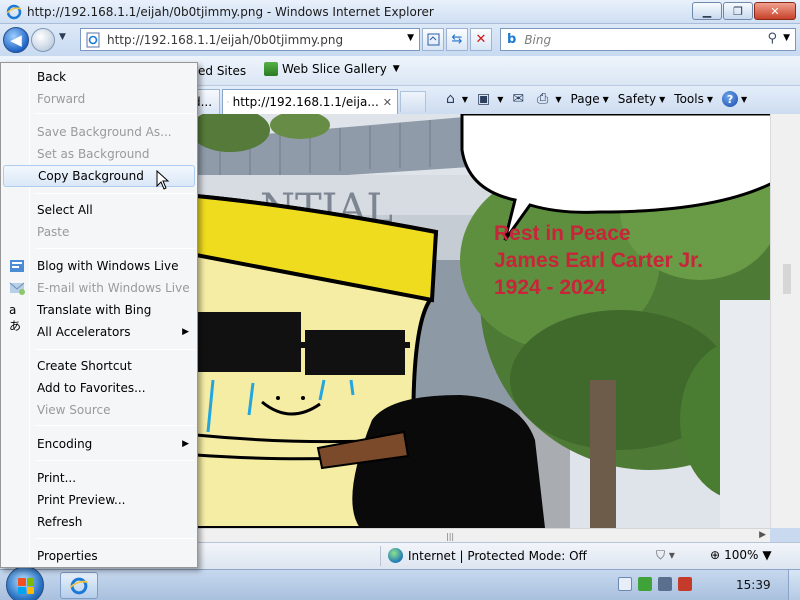 The width and height of the screenshot is (800, 600). What do you see at coordinates (99, 232) in the screenshot?
I see `menu-item-paste: Paste` at bounding box center [99, 232].